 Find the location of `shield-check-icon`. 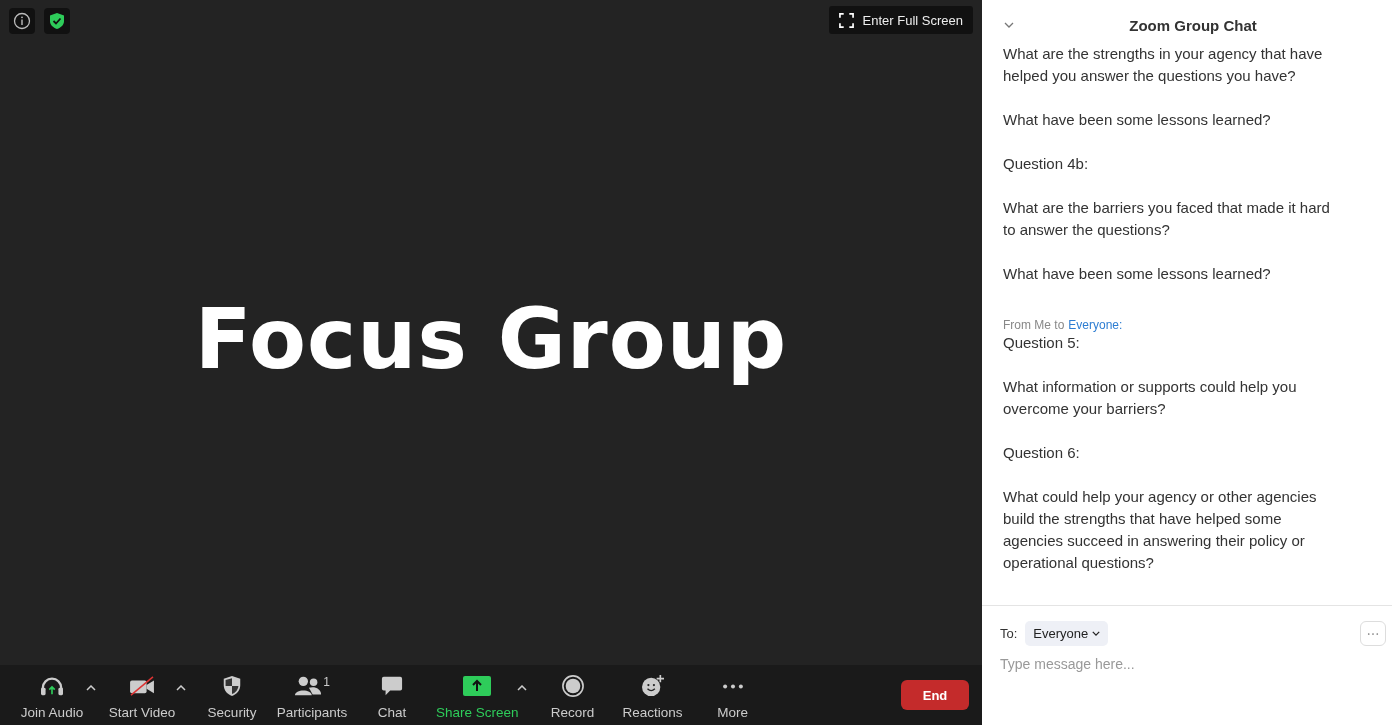

shield-check-icon is located at coordinates (57, 21).